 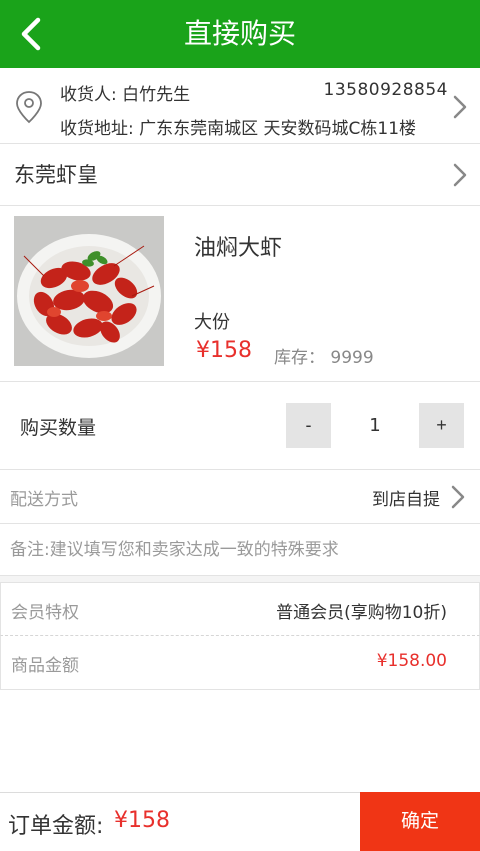 I want to click on product-stock: 库存： 9999, so click(x=324, y=358).